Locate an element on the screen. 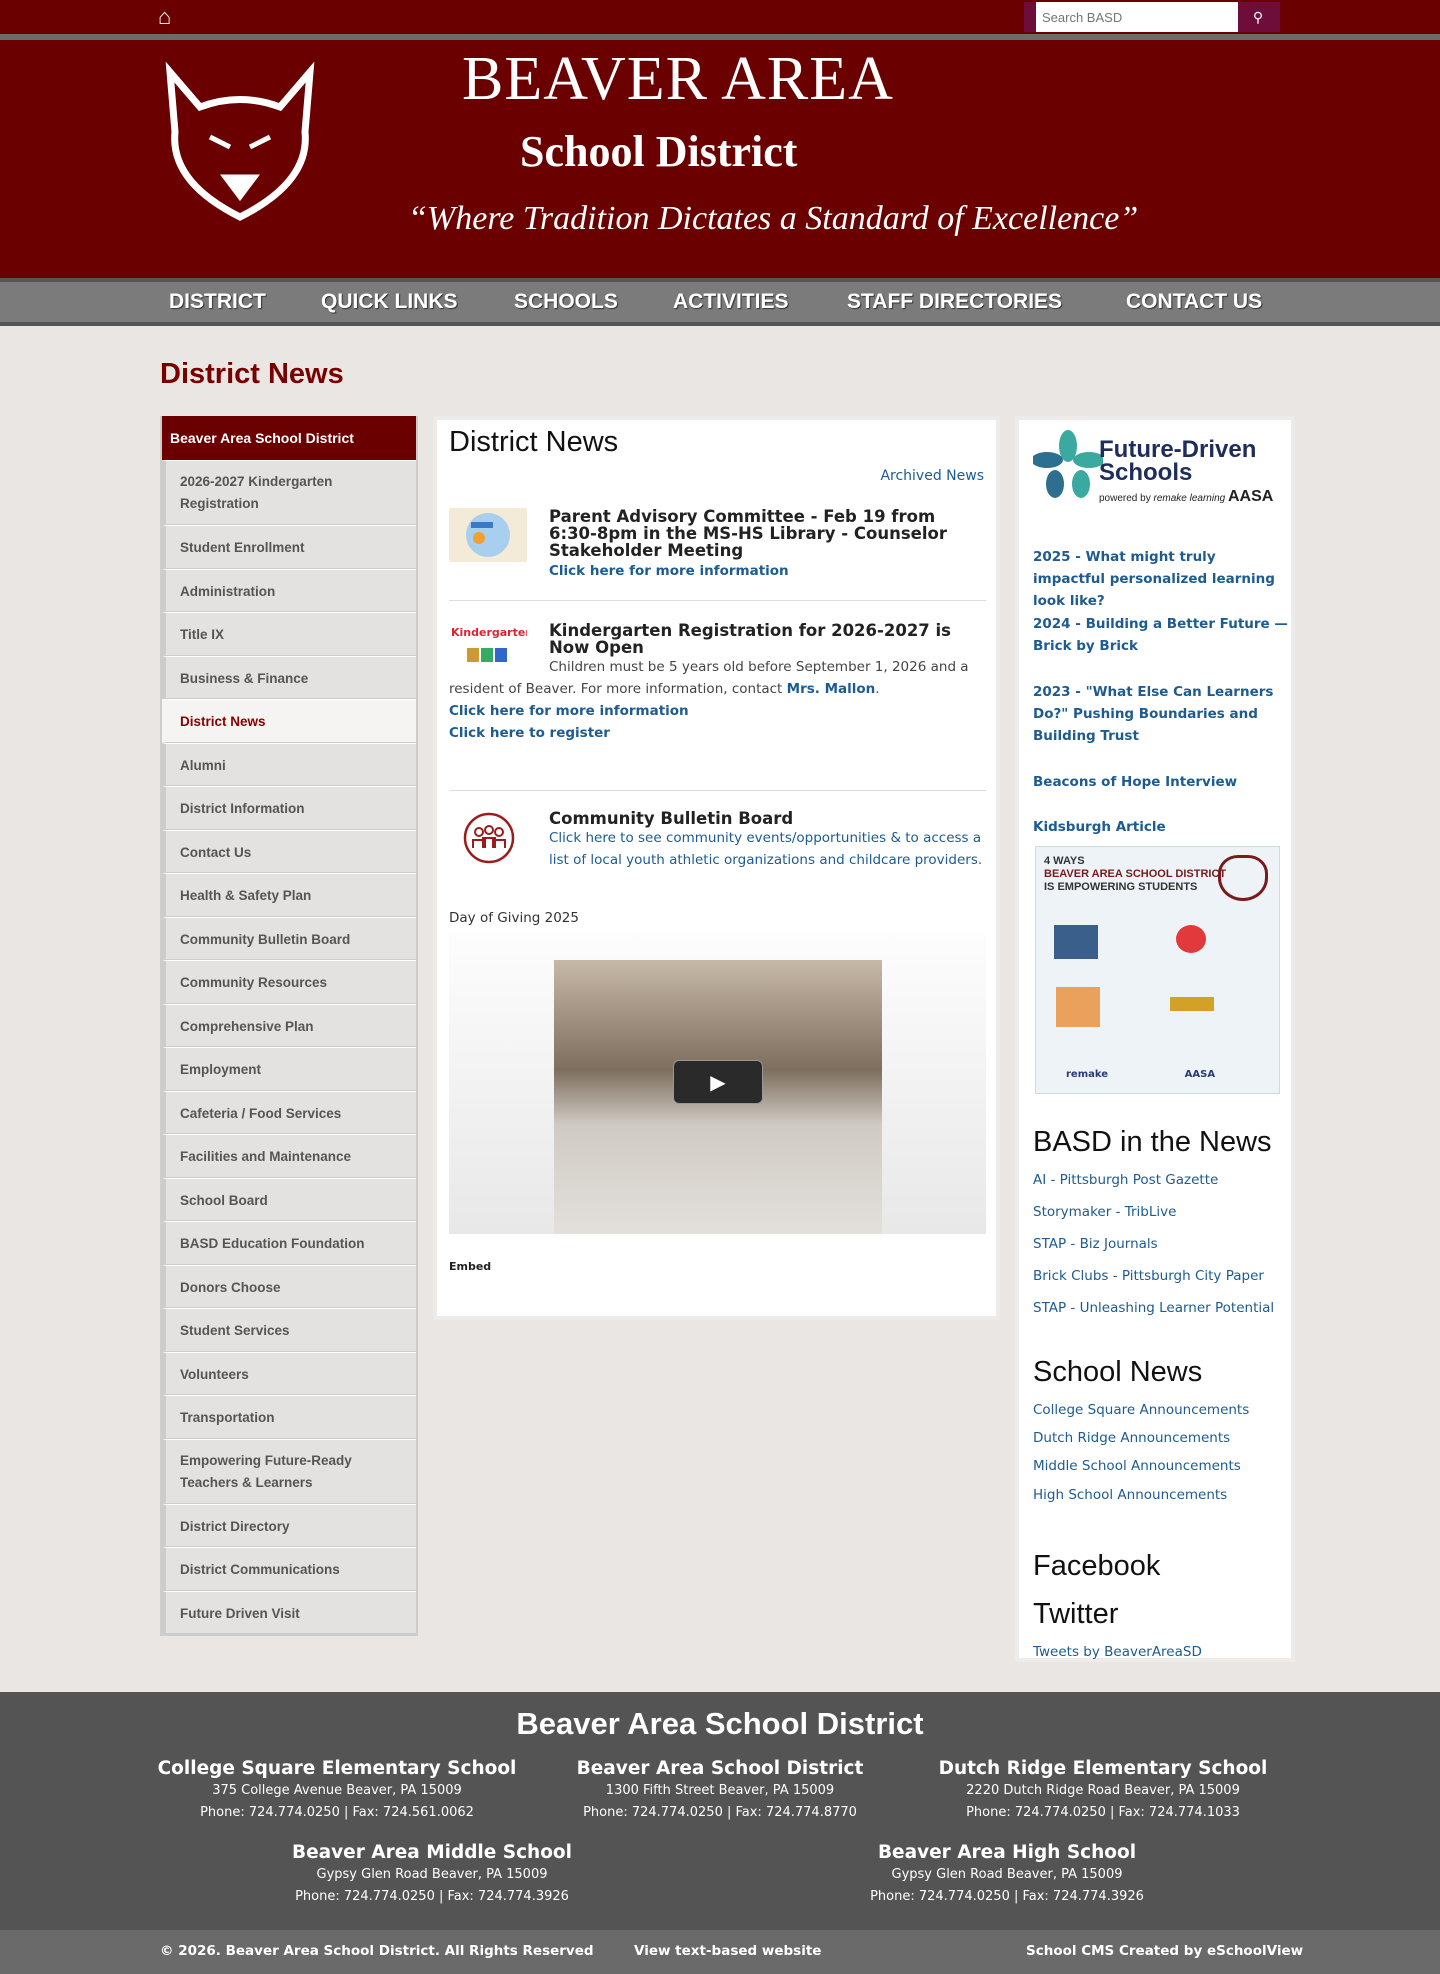 This screenshot has height=1974, width=1440. kindergarten-thumbnail-image: Kindergarten! is located at coordinates (493, 649).